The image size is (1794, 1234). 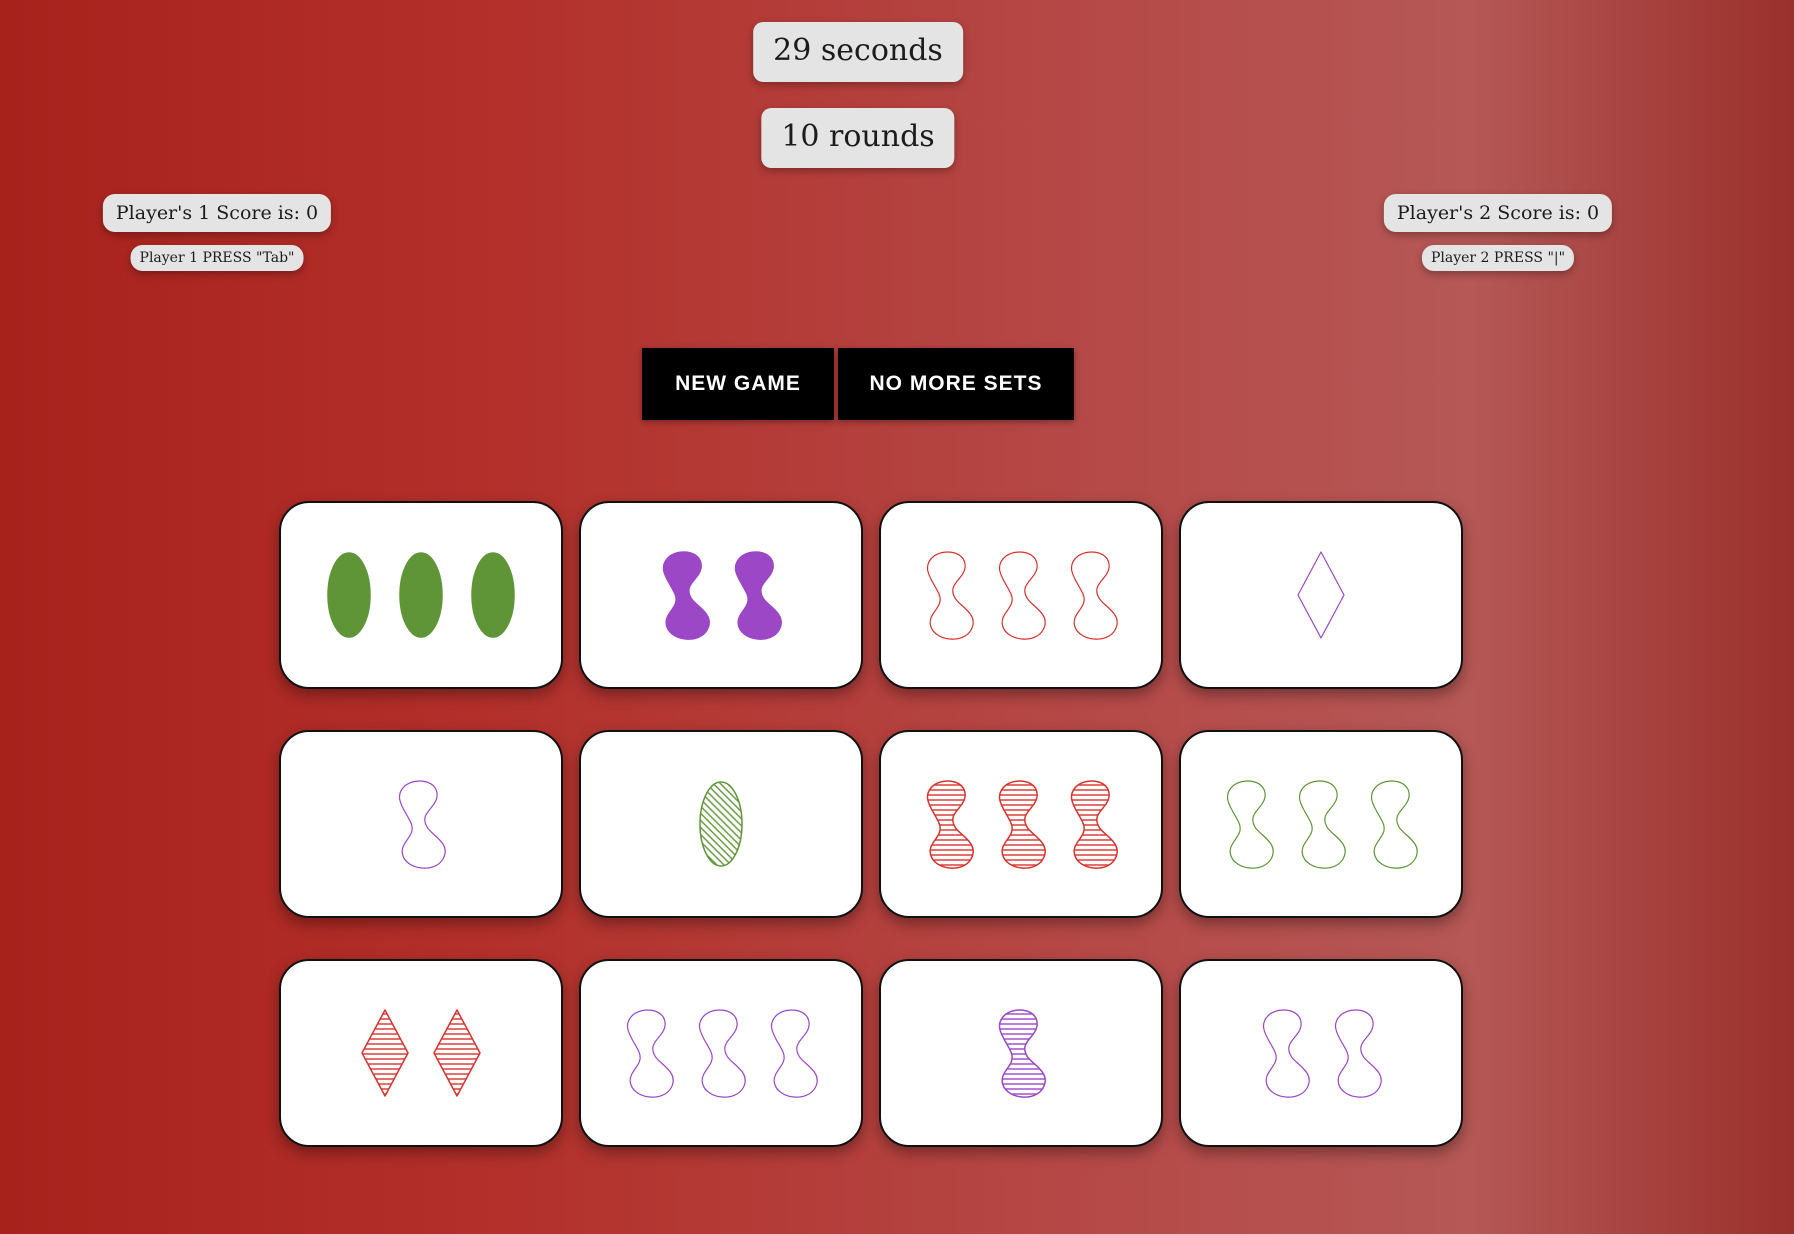 What do you see at coordinates (738, 384) in the screenshot?
I see `new-game-button: NEW GAME` at bounding box center [738, 384].